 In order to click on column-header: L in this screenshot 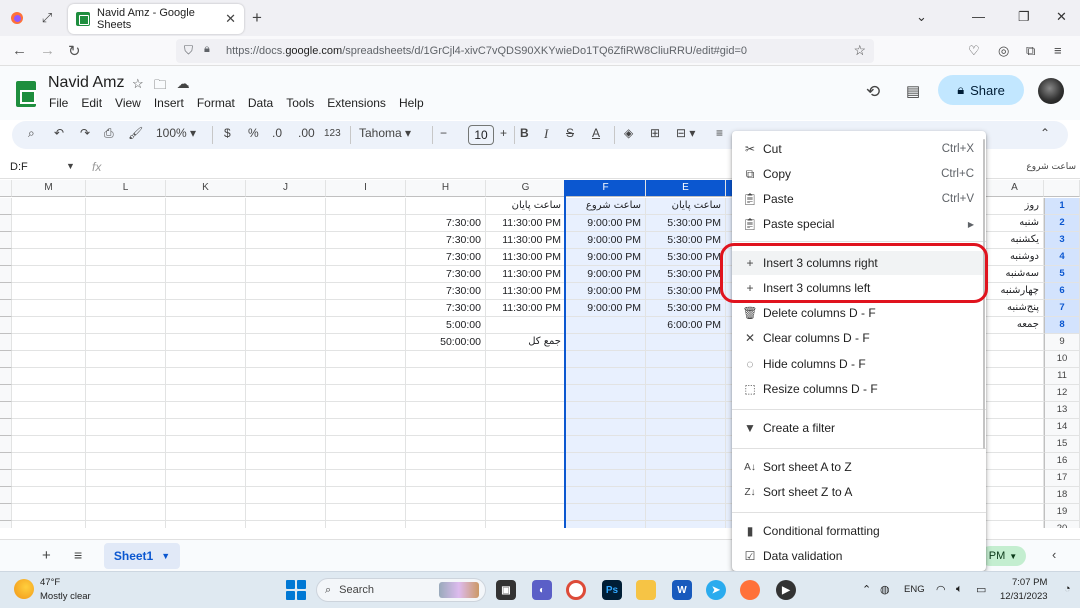, I will do `click(126, 188)`.